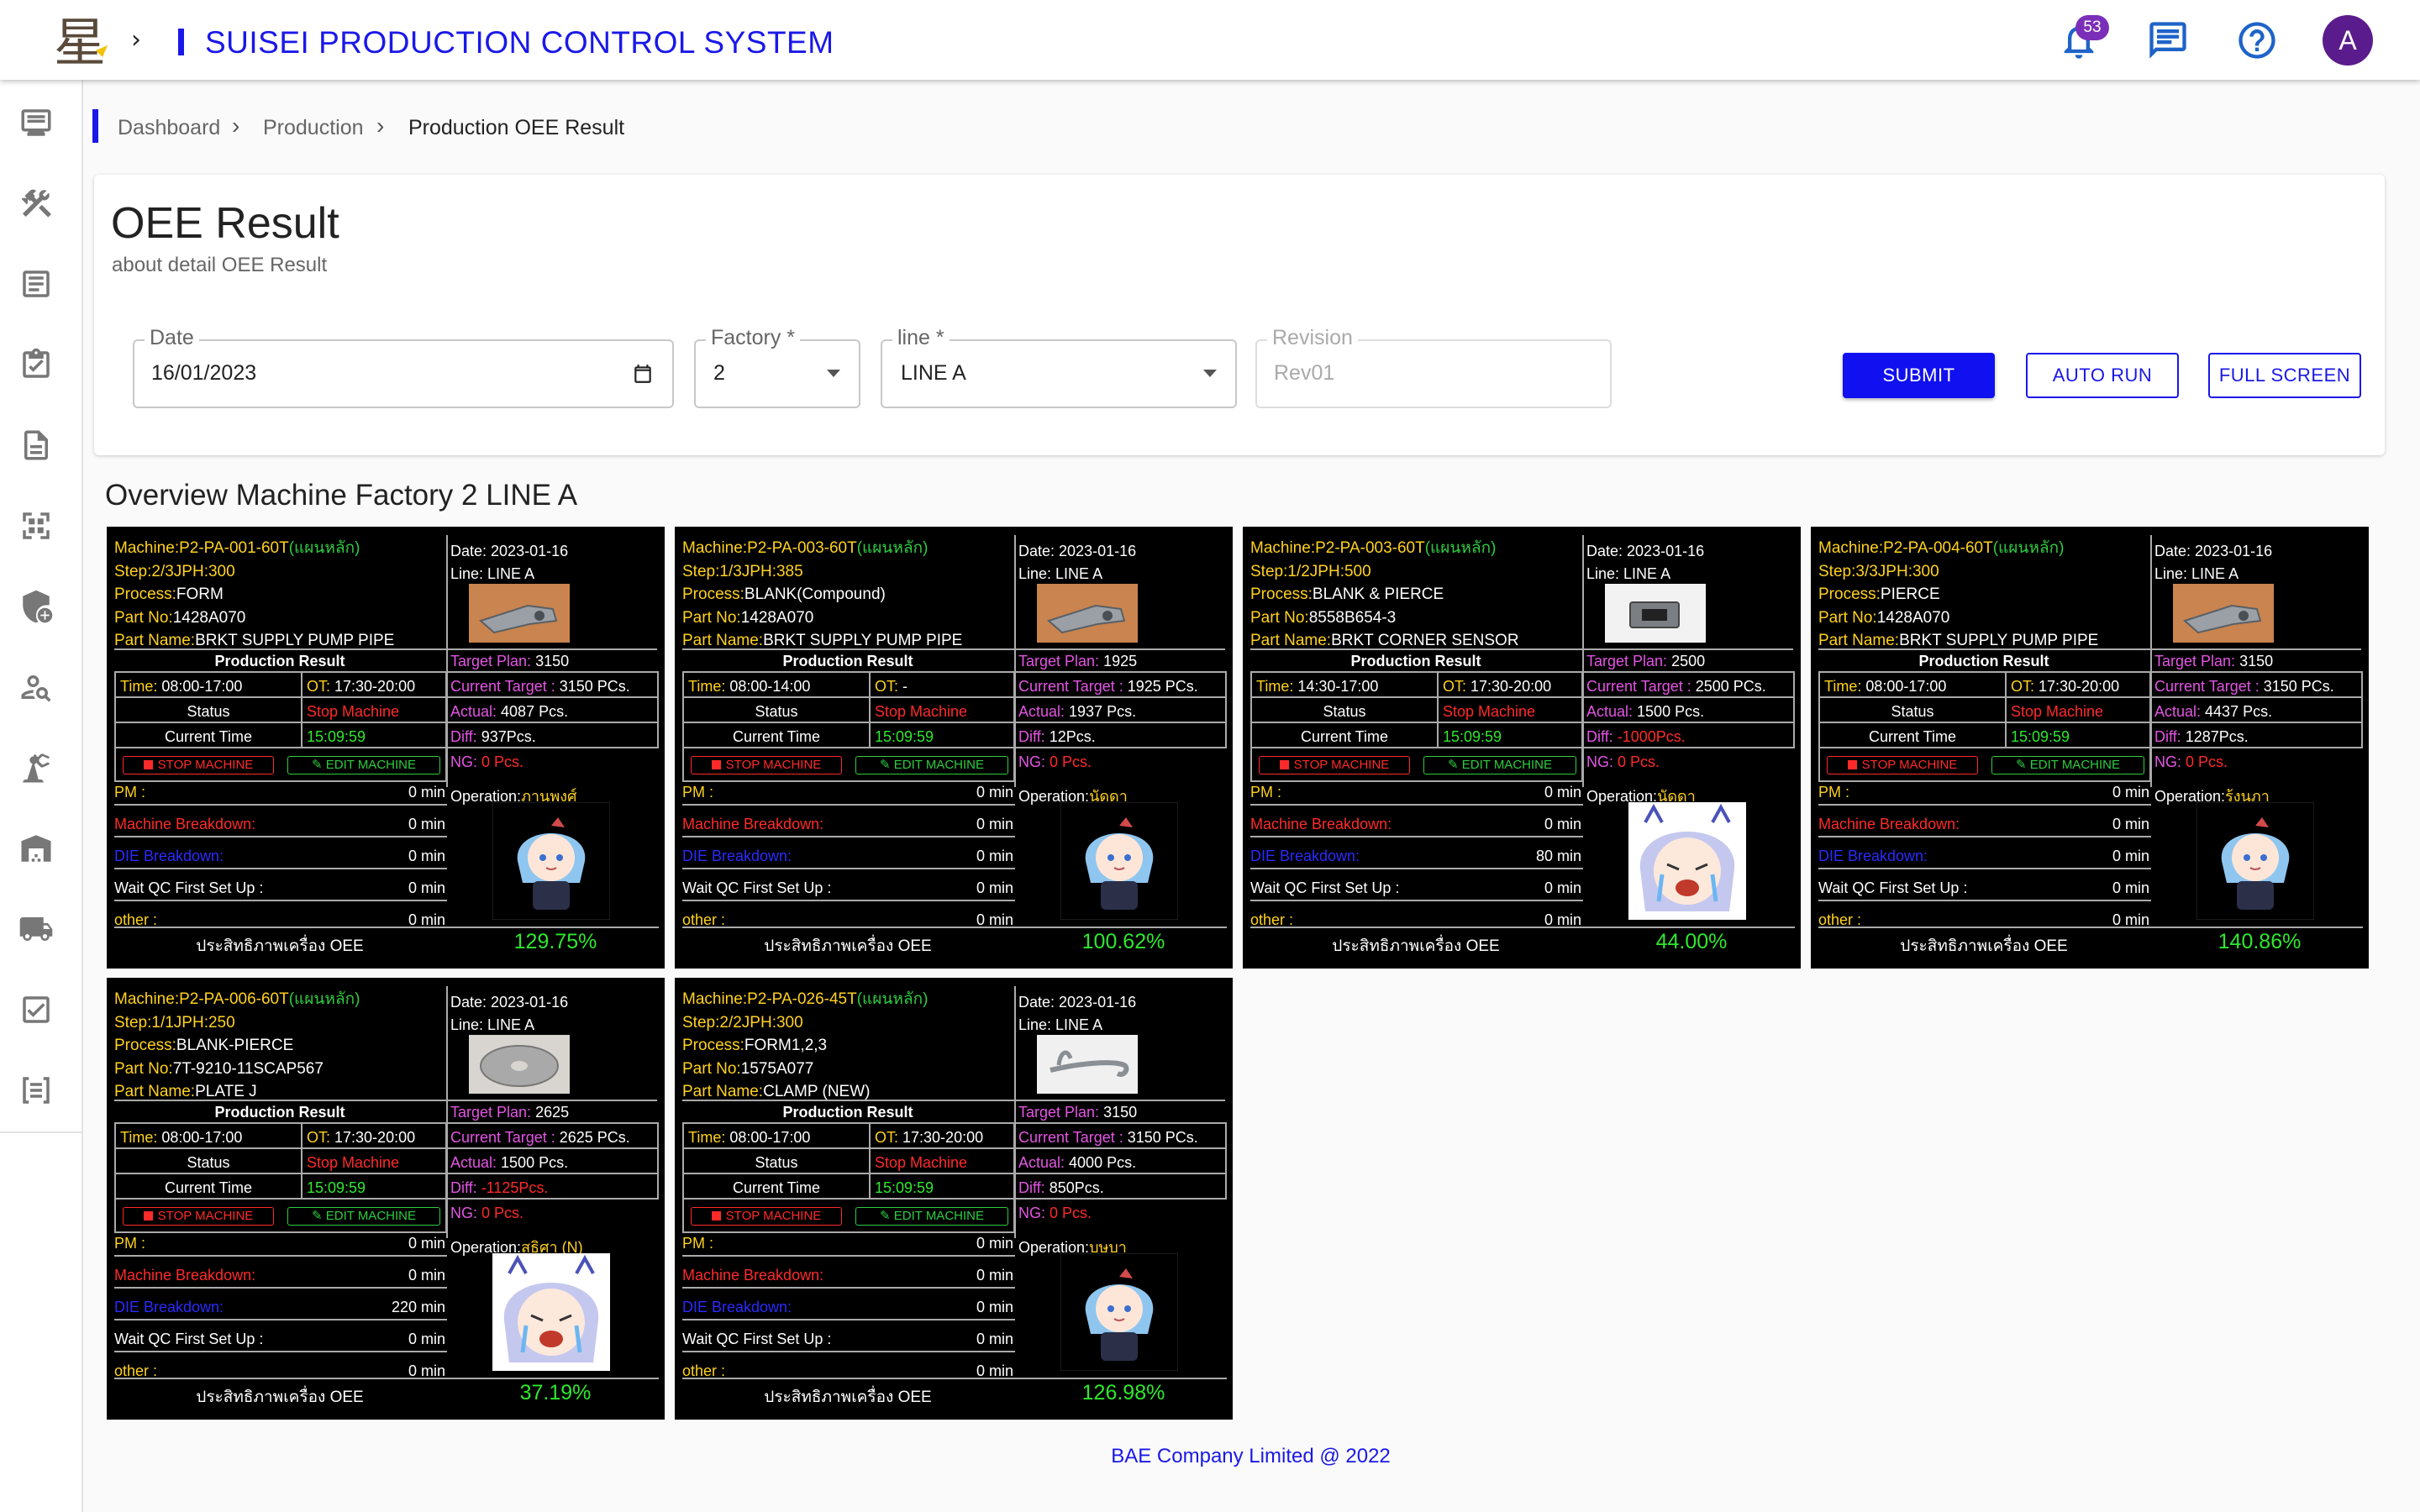 The height and width of the screenshot is (1512, 2420). I want to click on delivery-truck-icon, so click(36, 929).